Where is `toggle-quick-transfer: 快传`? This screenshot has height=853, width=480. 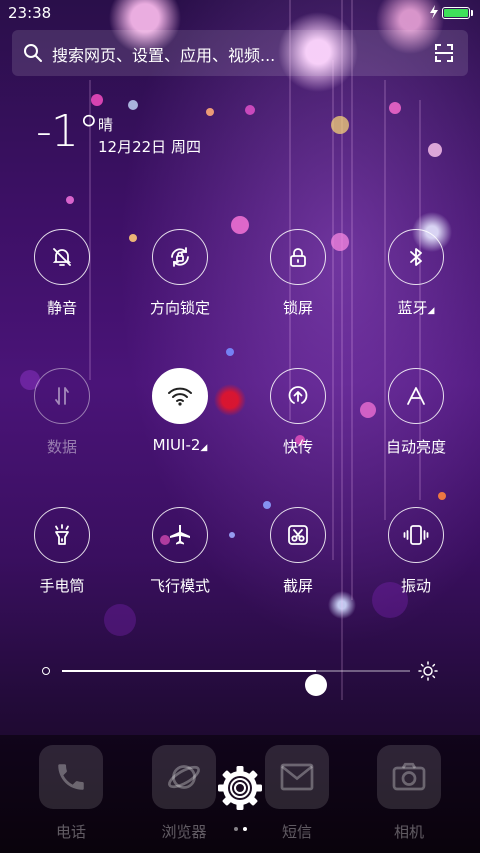
toggle-quick-transfer: 快传 is located at coordinates (299, 418).